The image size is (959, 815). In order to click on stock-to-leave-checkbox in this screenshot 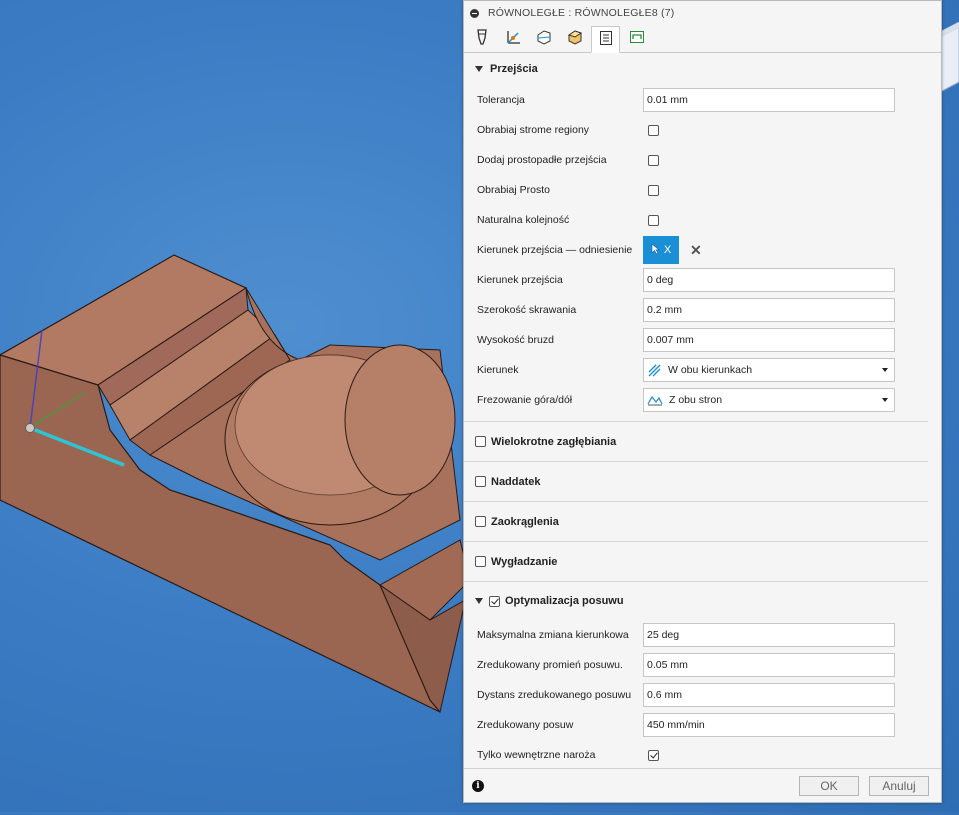, I will do `click(480, 481)`.